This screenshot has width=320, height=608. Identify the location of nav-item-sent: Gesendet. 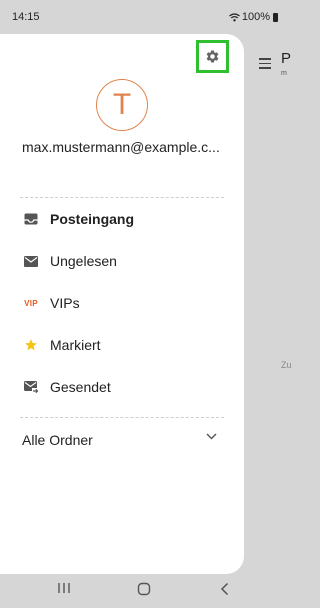
(122, 387).